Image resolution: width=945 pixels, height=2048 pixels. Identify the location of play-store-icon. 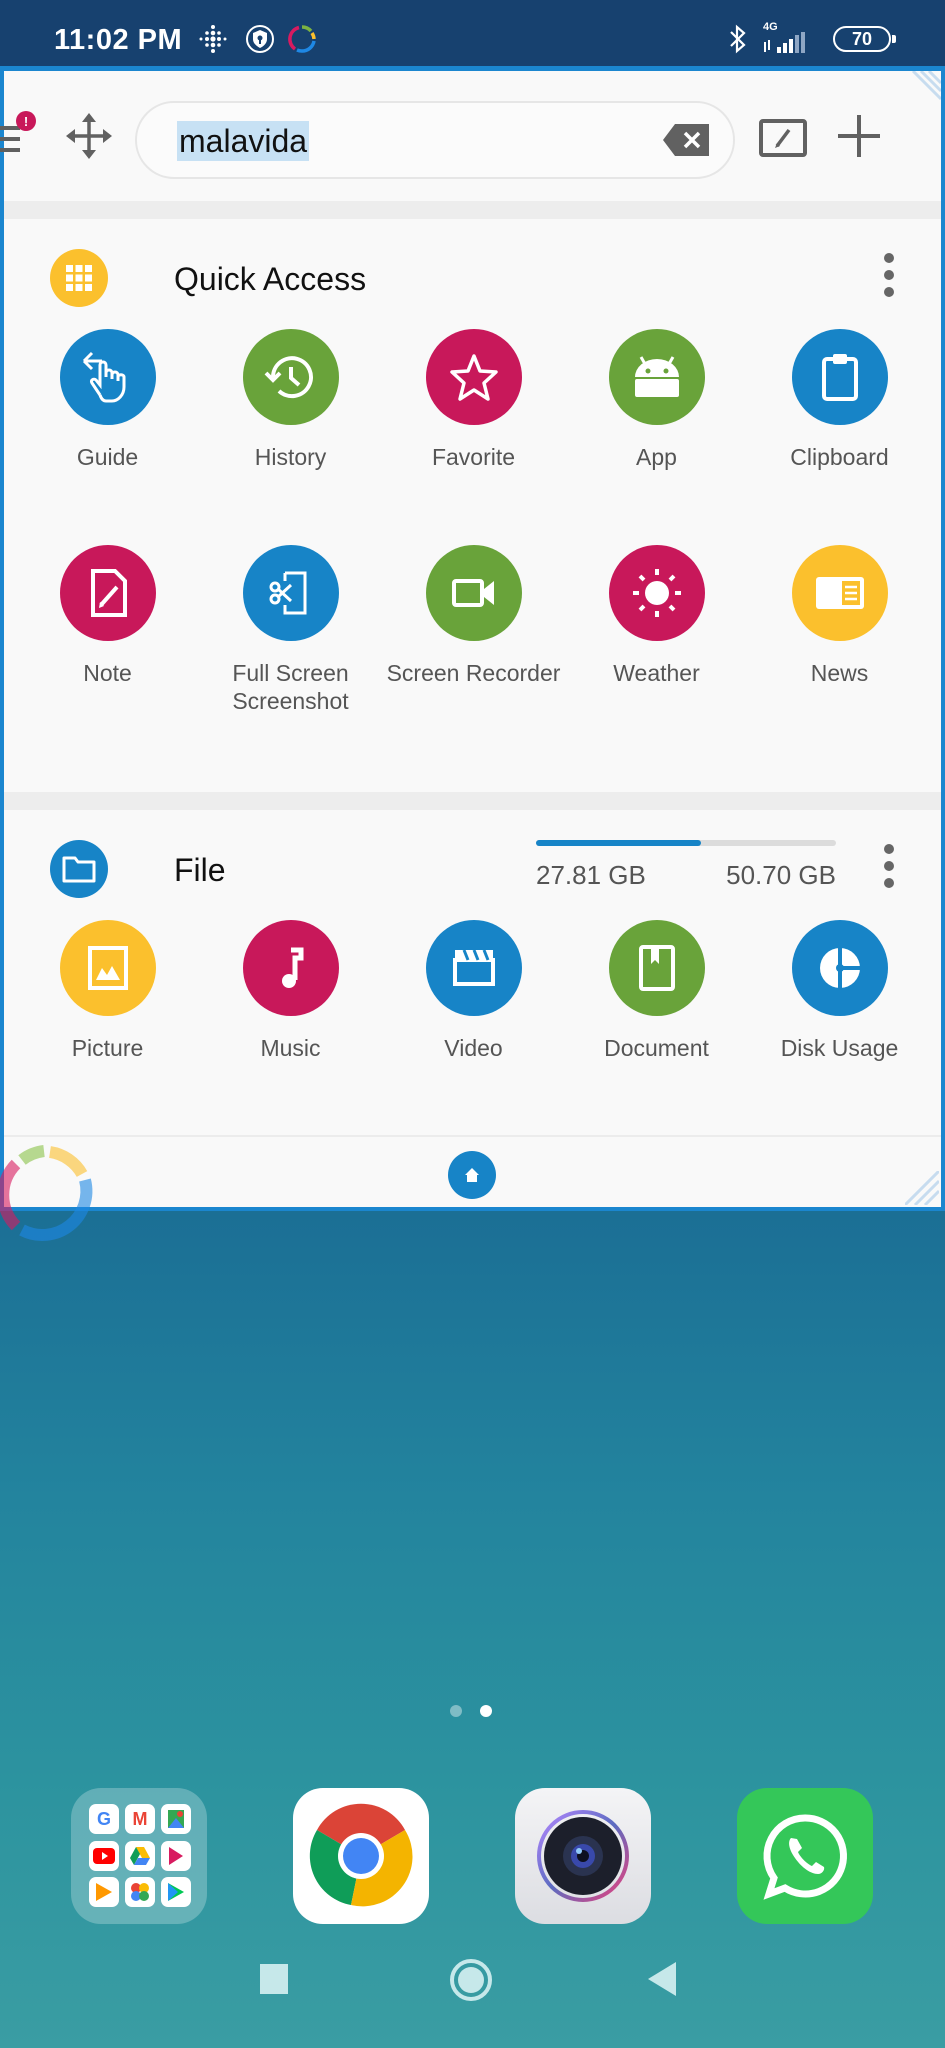
(176, 1892).